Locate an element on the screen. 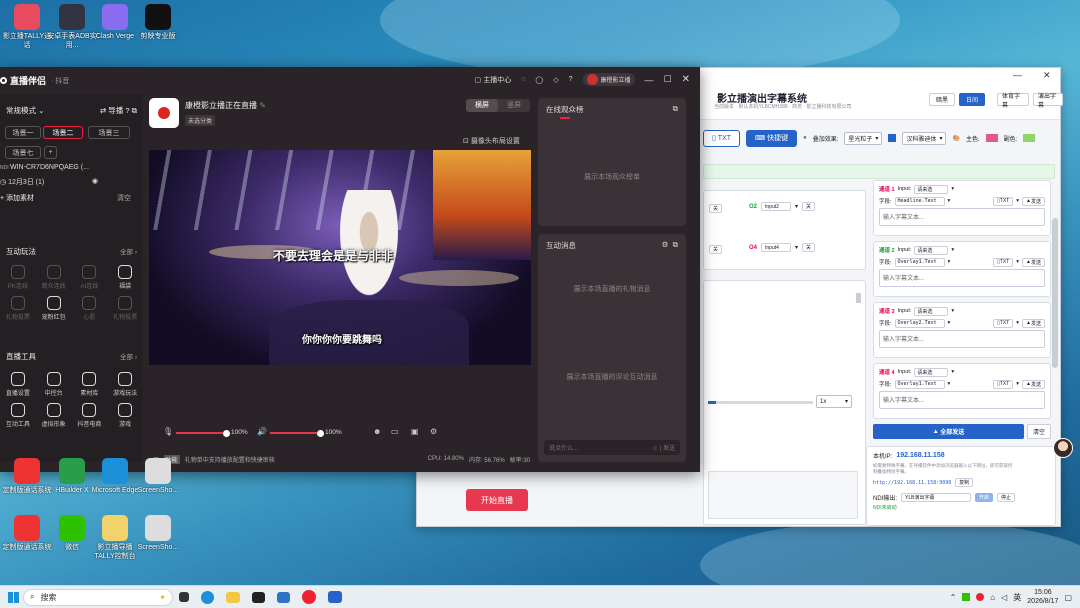 Image resolution: width=1080 pixels, height=608 pixels. output-input-select: Input4 is located at coordinates (776, 247).